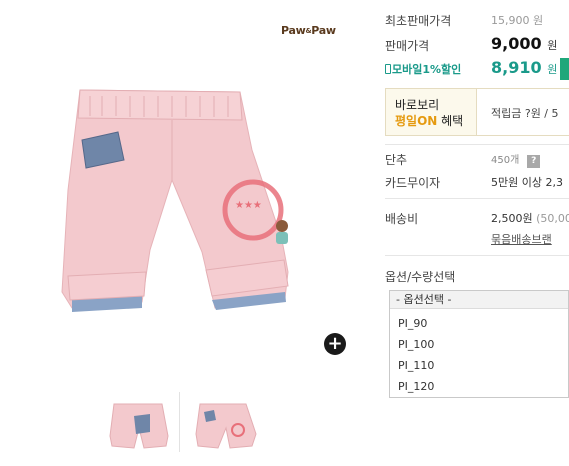 The height and width of the screenshot is (466, 569). Describe the element at coordinates (179, 422) in the screenshot. I see `thumb-divider` at that location.